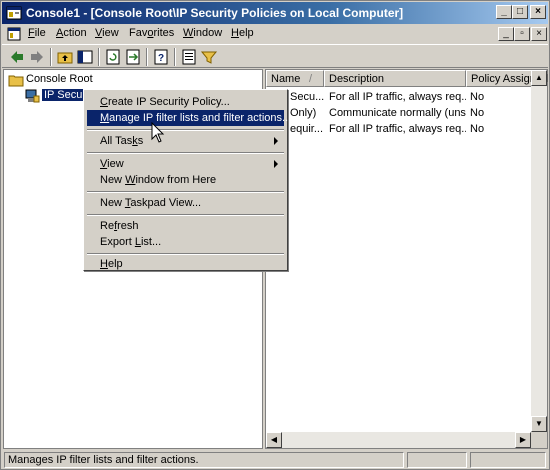  I want to click on menu-help: Help, so click(242, 33).